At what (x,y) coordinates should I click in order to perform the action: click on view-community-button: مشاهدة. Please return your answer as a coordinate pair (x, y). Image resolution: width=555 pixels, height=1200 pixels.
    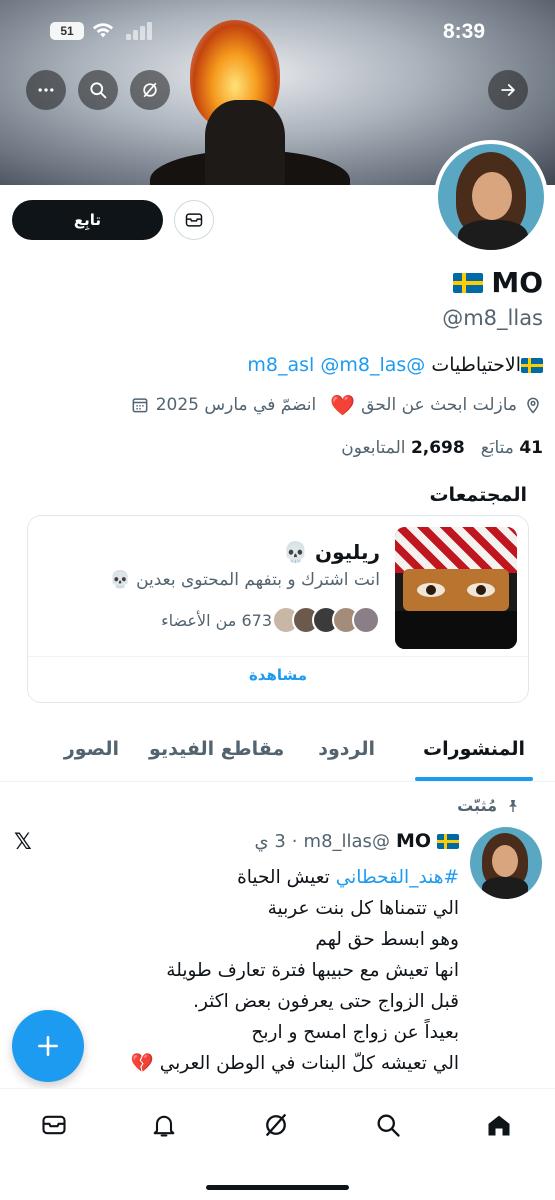
    Looking at the image, I should click on (278, 675).